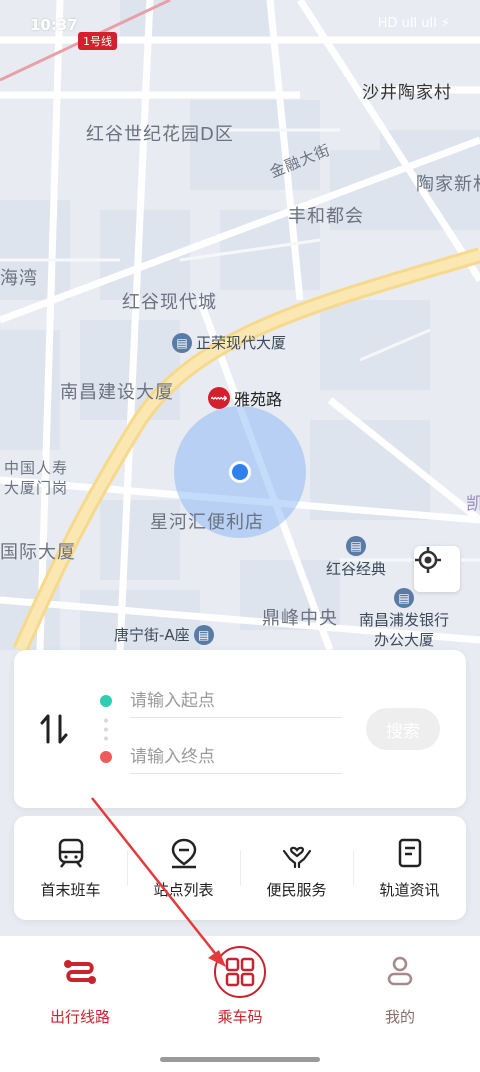 This screenshot has width=480, height=1072. Describe the element at coordinates (79, 1017) in the screenshot. I see `tab-label: 出行线路` at that location.